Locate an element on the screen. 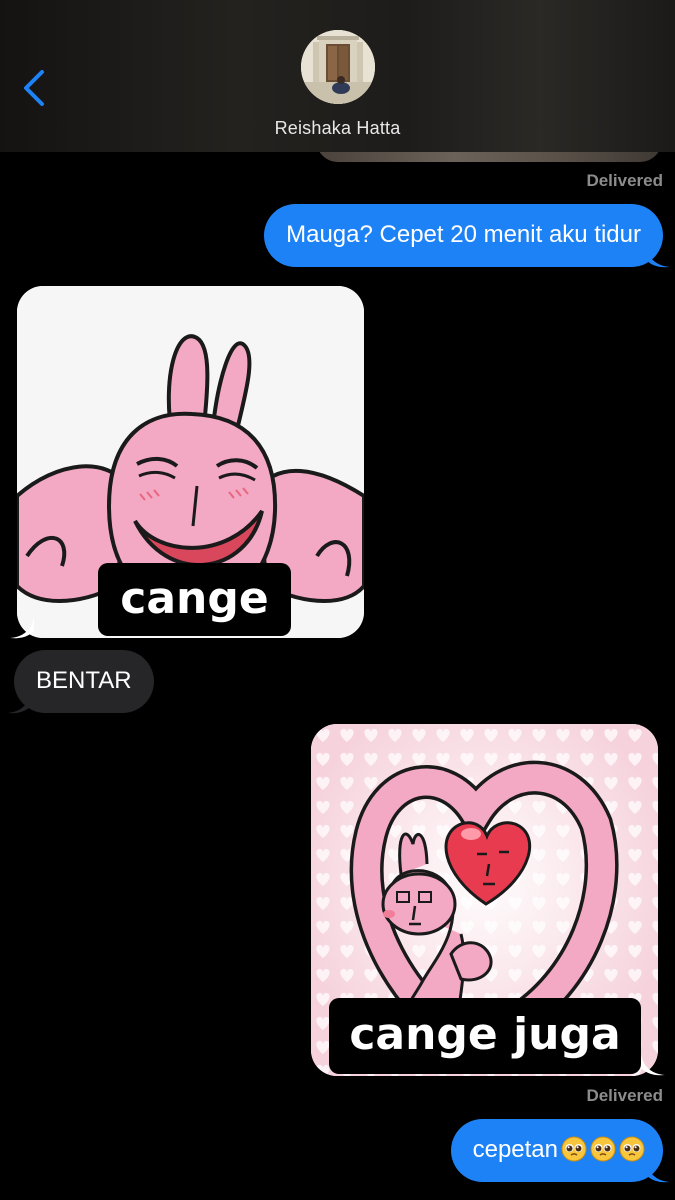 The image size is (675, 1200). sent-message-bubble: Mauga? Cepet 20 menit aku tidur is located at coordinates (467, 236).